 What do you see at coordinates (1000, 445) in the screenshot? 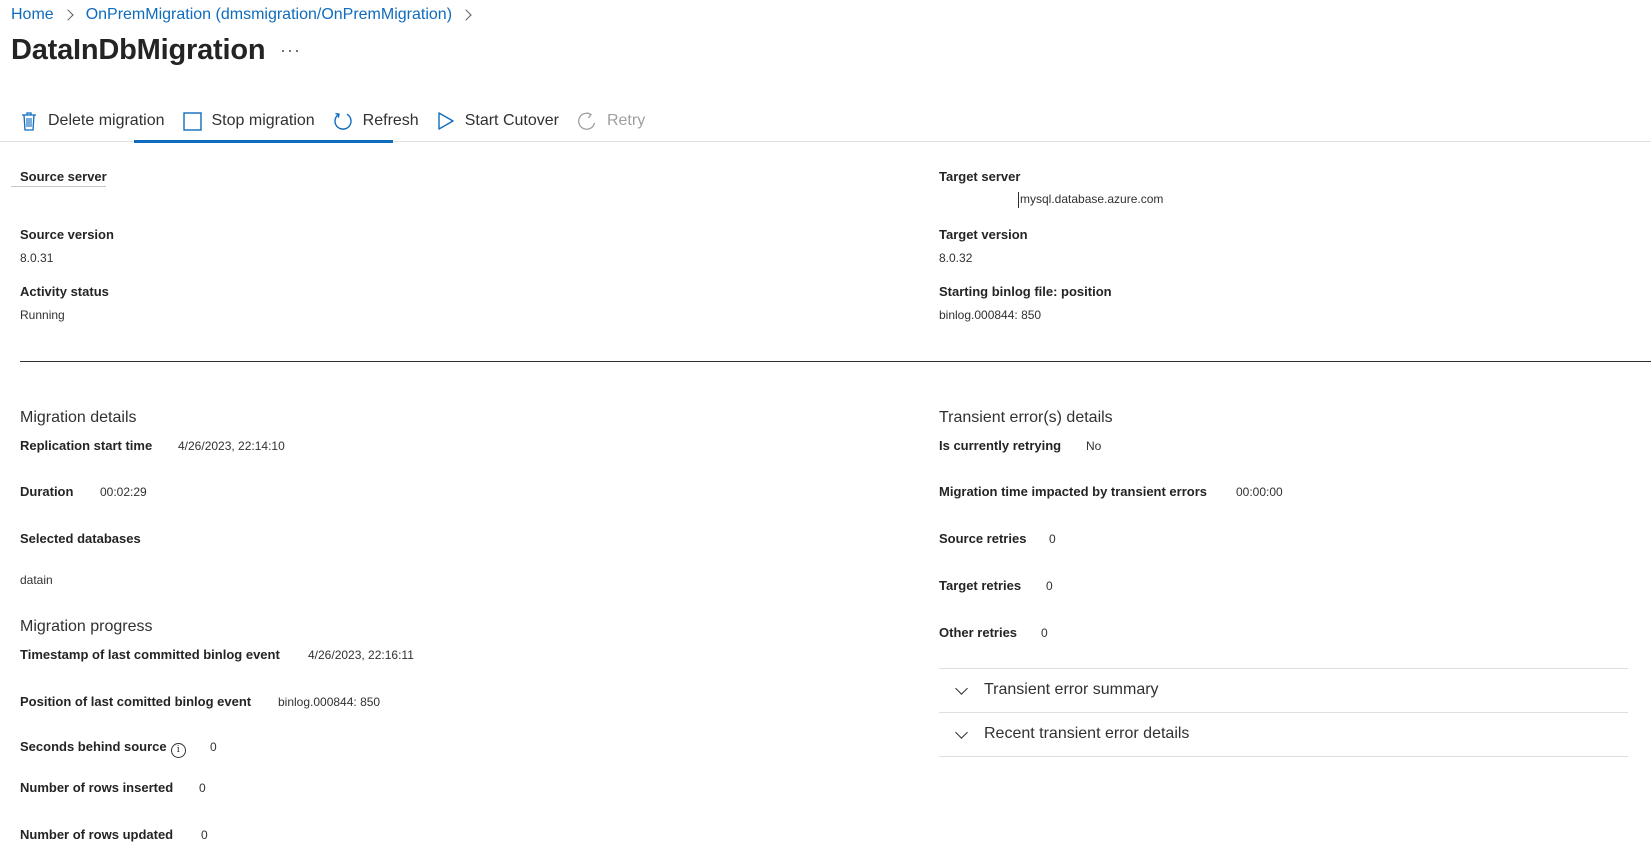
I see `currently-retrying-label: Is currently retrying` at bounding box center [1000, 445].